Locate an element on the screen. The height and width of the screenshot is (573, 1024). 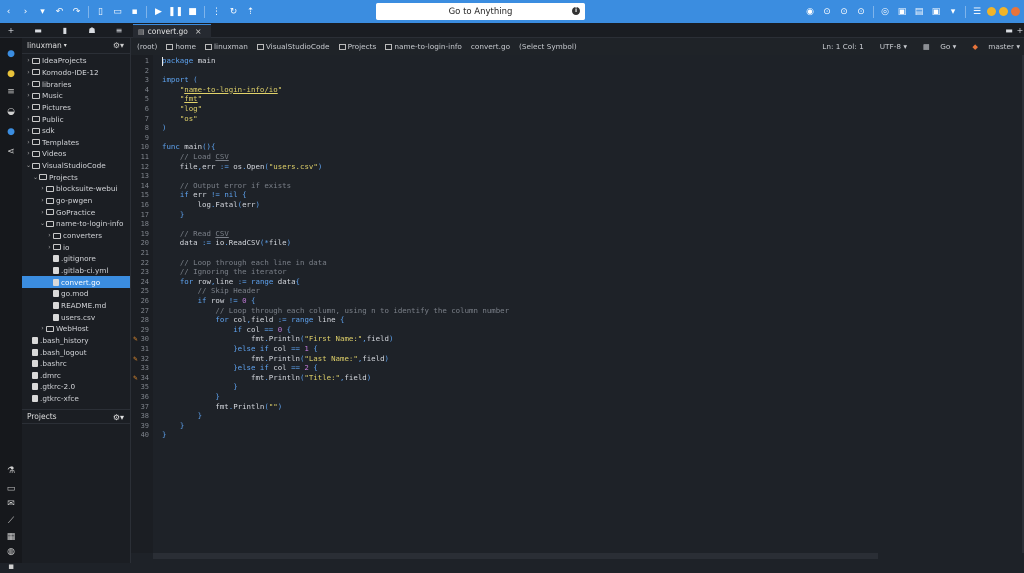
tree-folder-item: ⌄Projects is located at coordinates (76, 178).